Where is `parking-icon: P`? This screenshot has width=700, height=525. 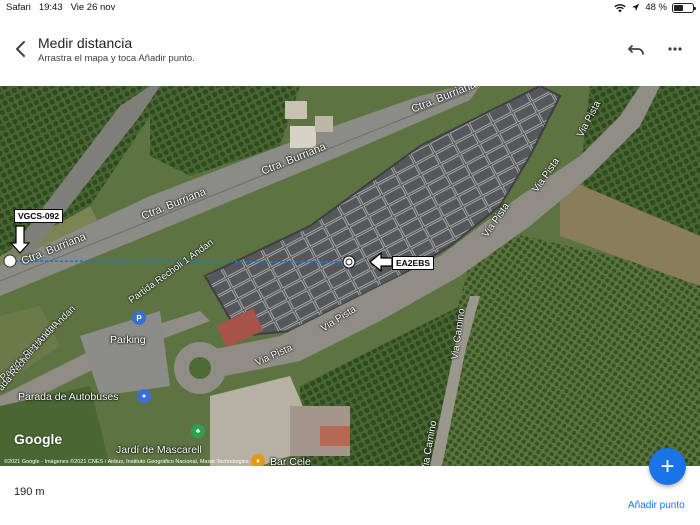 parking-icon: P is located at coordinates (139, 318).